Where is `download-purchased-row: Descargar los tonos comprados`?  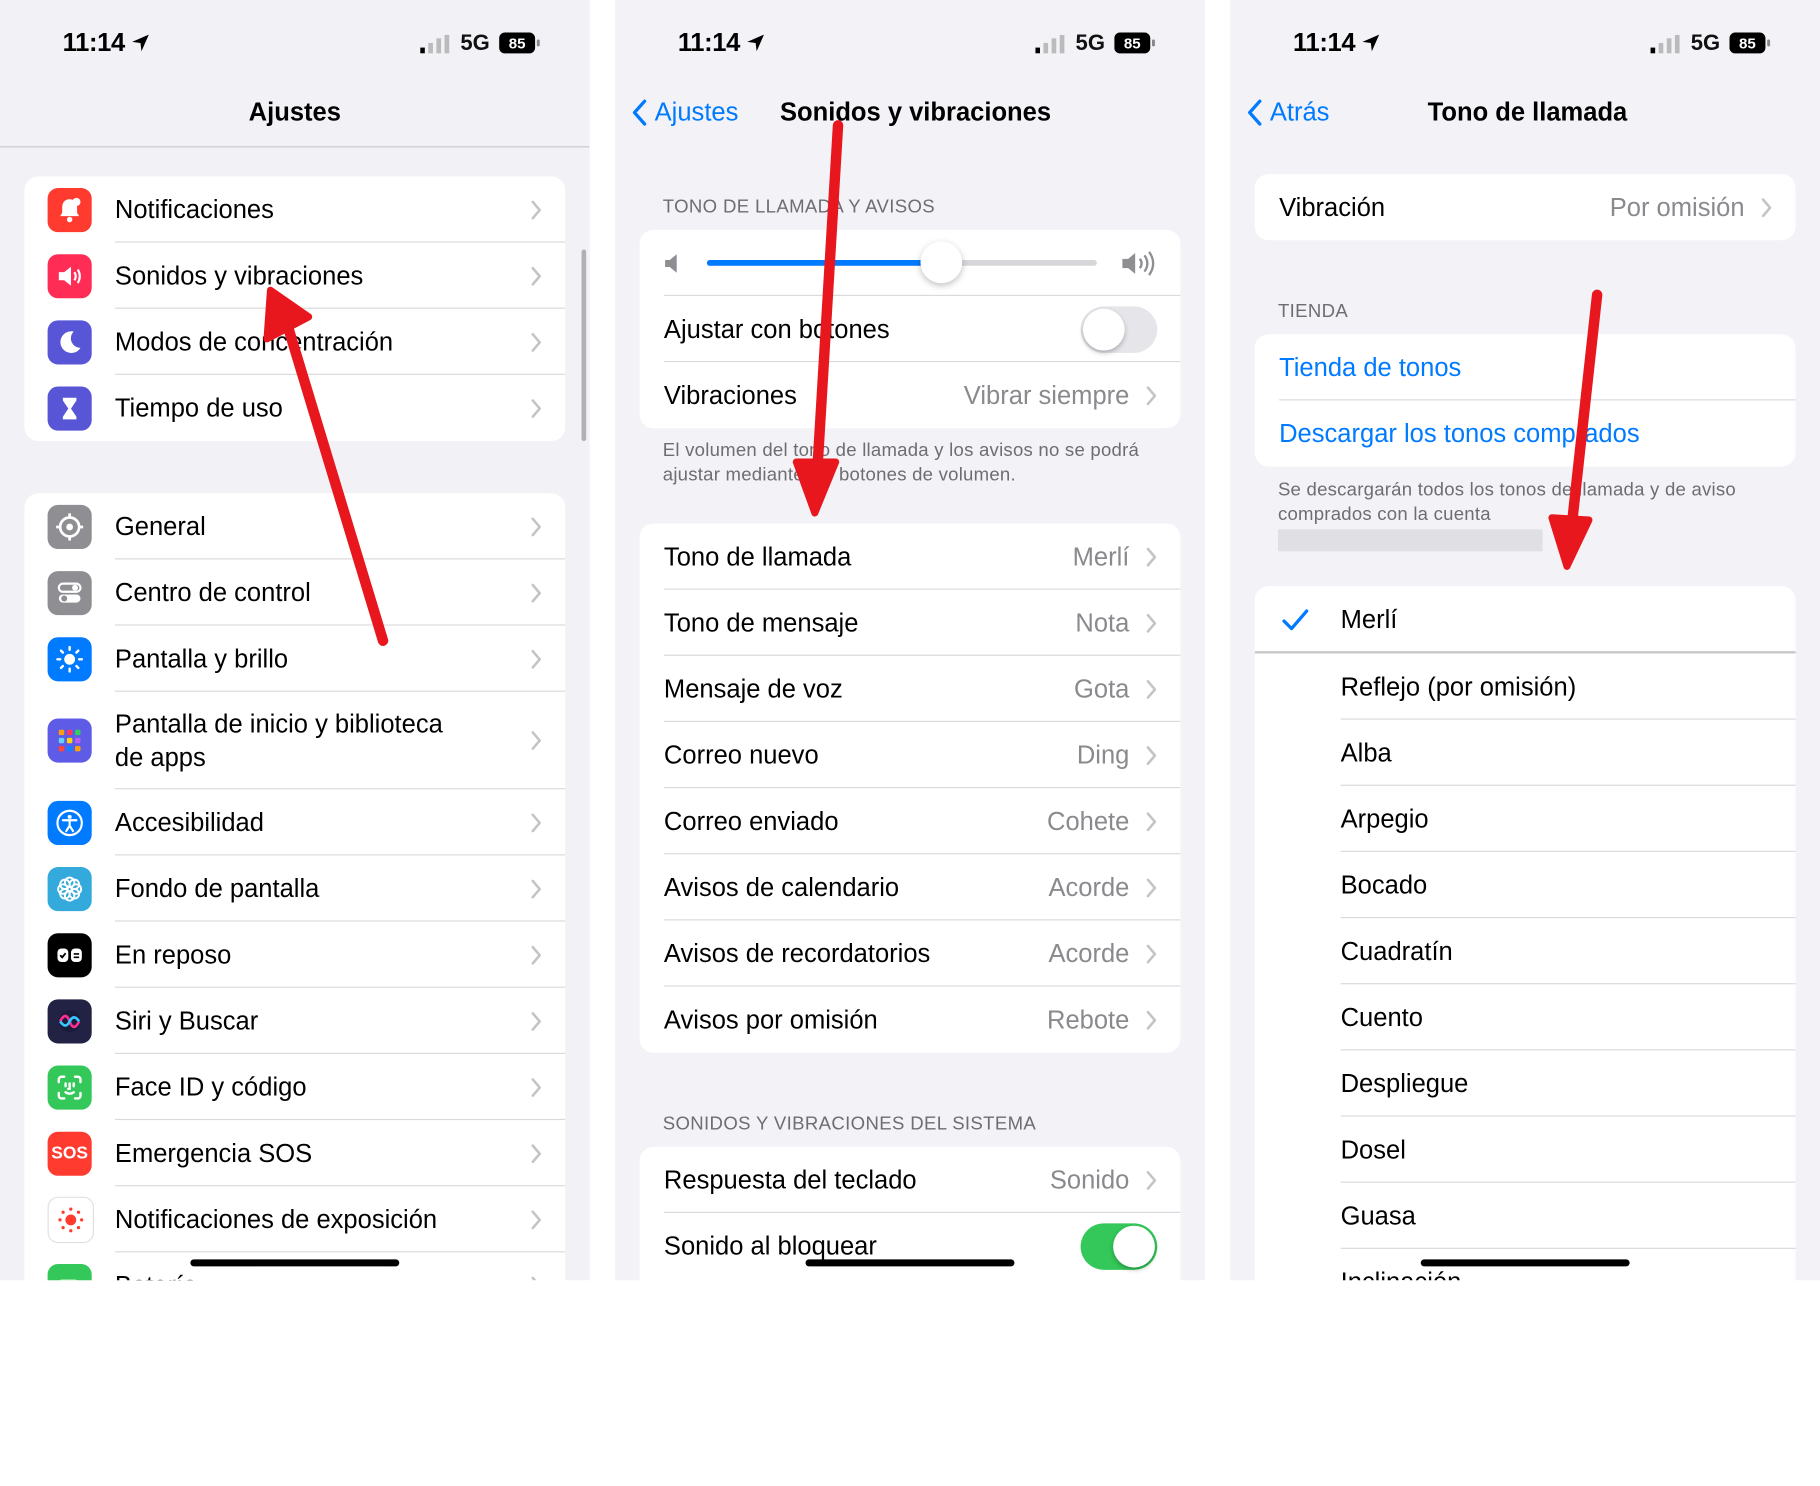
download-purchased-row: Descargar los tonos comprados is located at coordinates (1525, 433).